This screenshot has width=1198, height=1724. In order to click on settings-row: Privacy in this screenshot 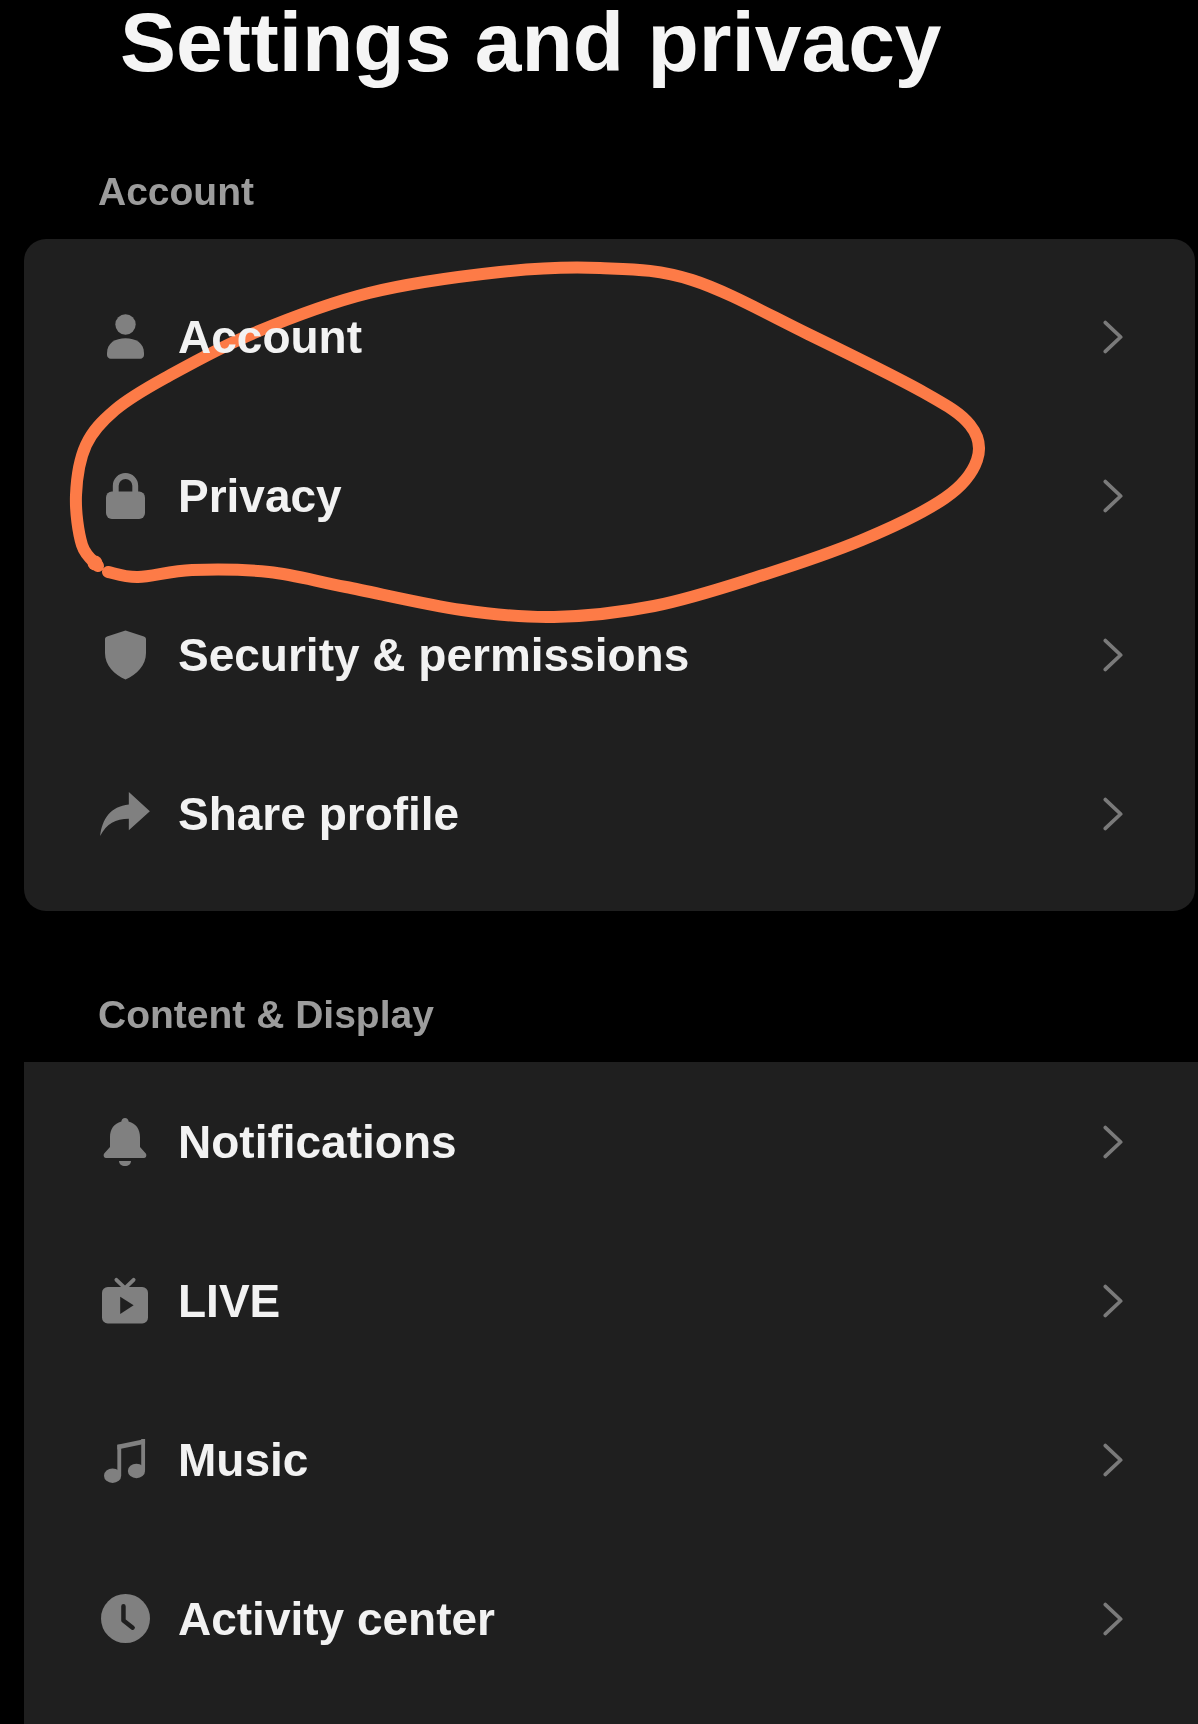, I will do `click(574, 495)`.